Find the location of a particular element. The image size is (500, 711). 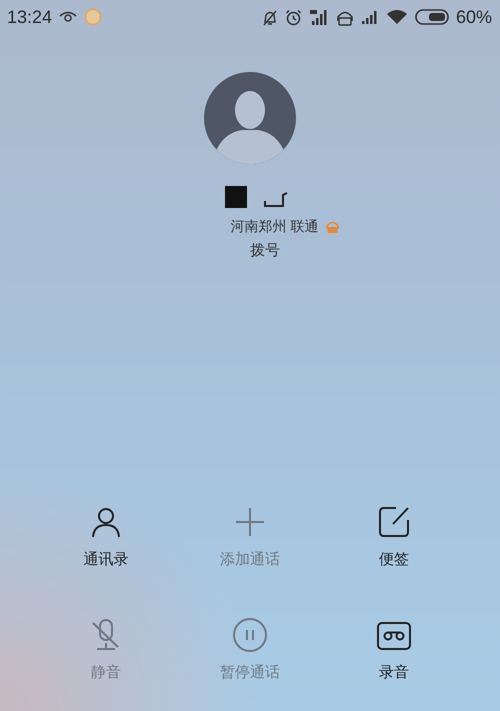

eye-icon is located at coordinates (68, 17).